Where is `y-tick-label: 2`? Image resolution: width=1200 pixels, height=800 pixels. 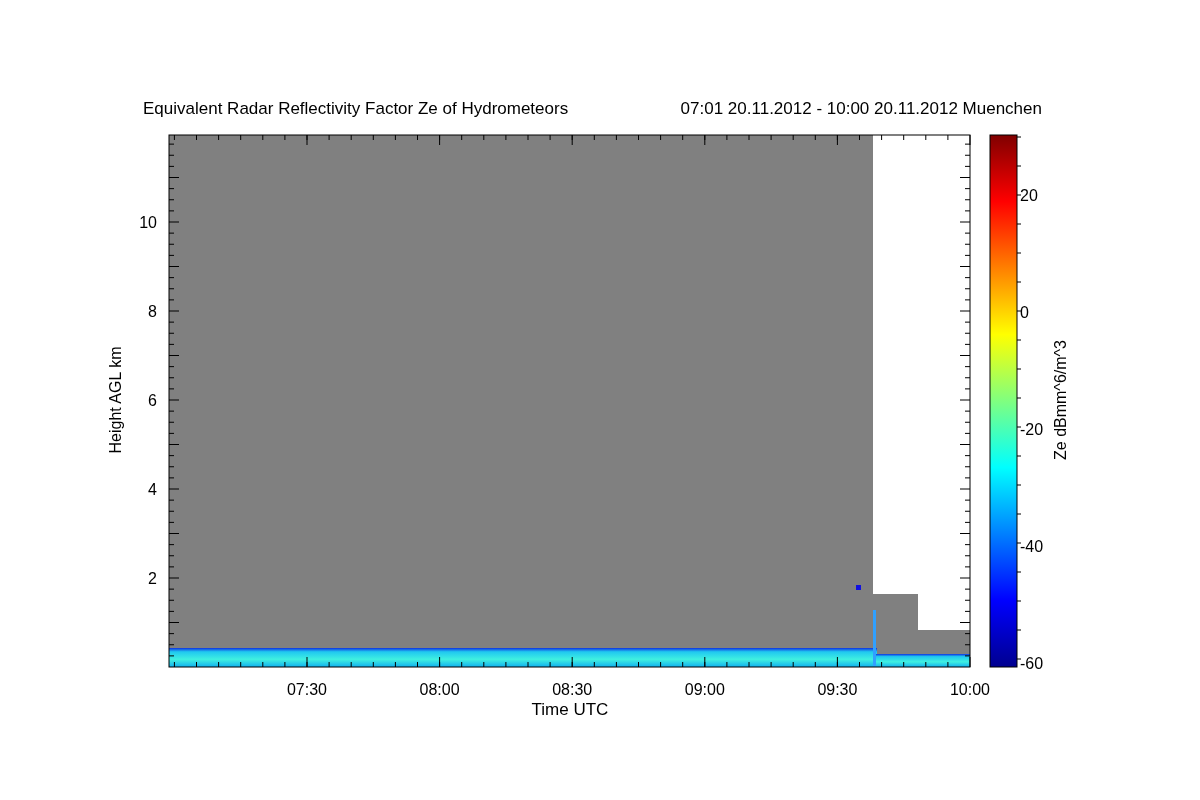
y-tick-label: 2 is located at coordinates (152, 578).